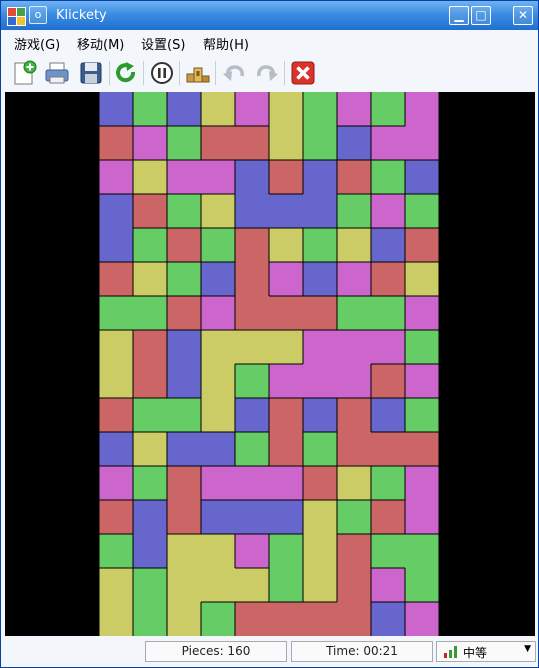  What do you see at coordinates (459, 15) in the screenshot?
I see `minimize-button: ▁` at bounding box center [459, 15].